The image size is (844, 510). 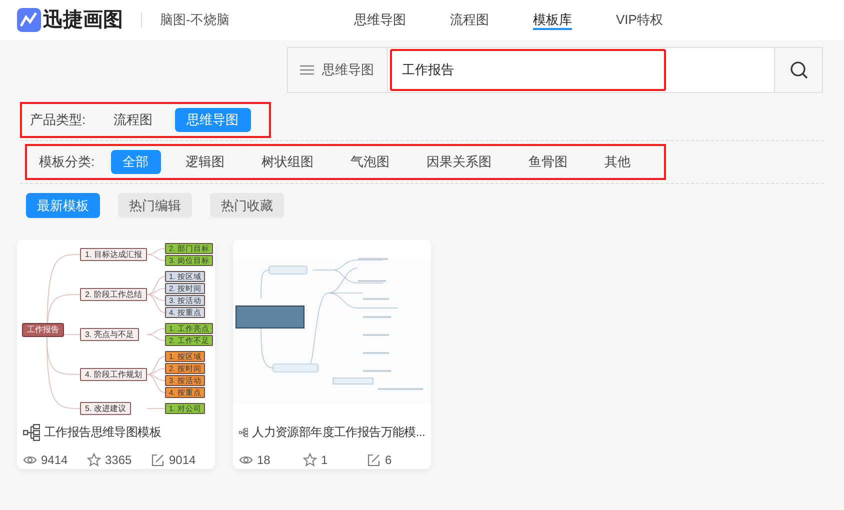 I want to click on edit-count: 9014, so click(x=182, y=460).